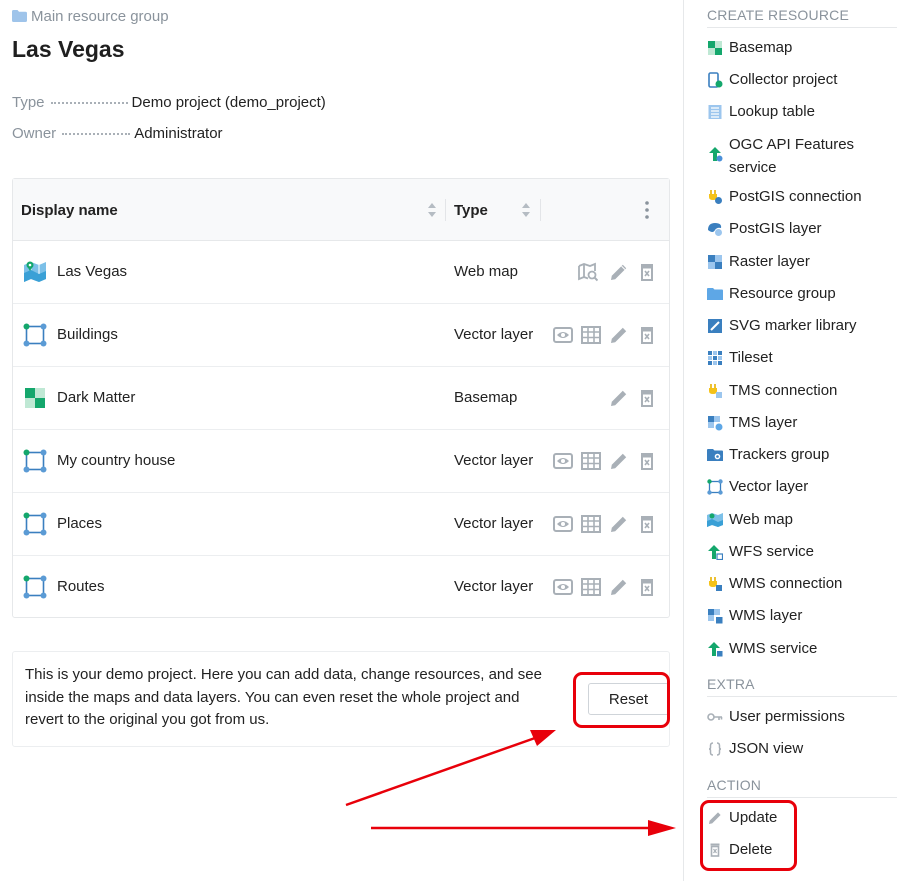 The width and height of the screenshot is (909, 881). I want to click on folder-icon, so click(715, 294).